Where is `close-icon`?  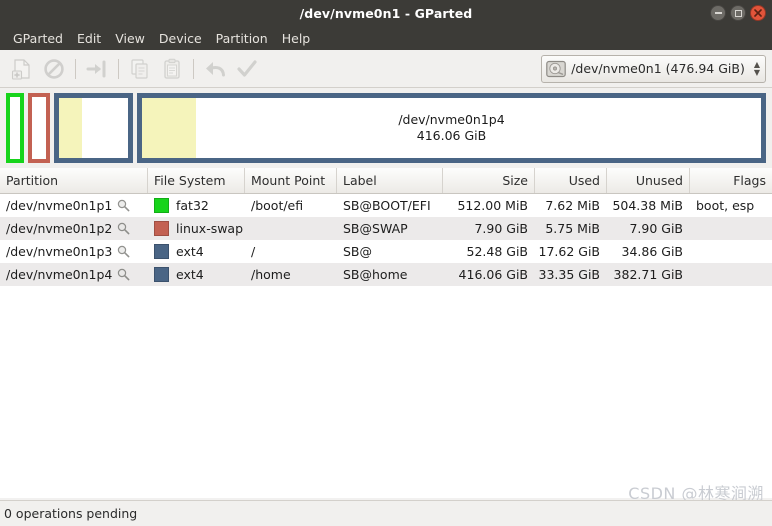
close-icon is located at coordinates (758, 13).